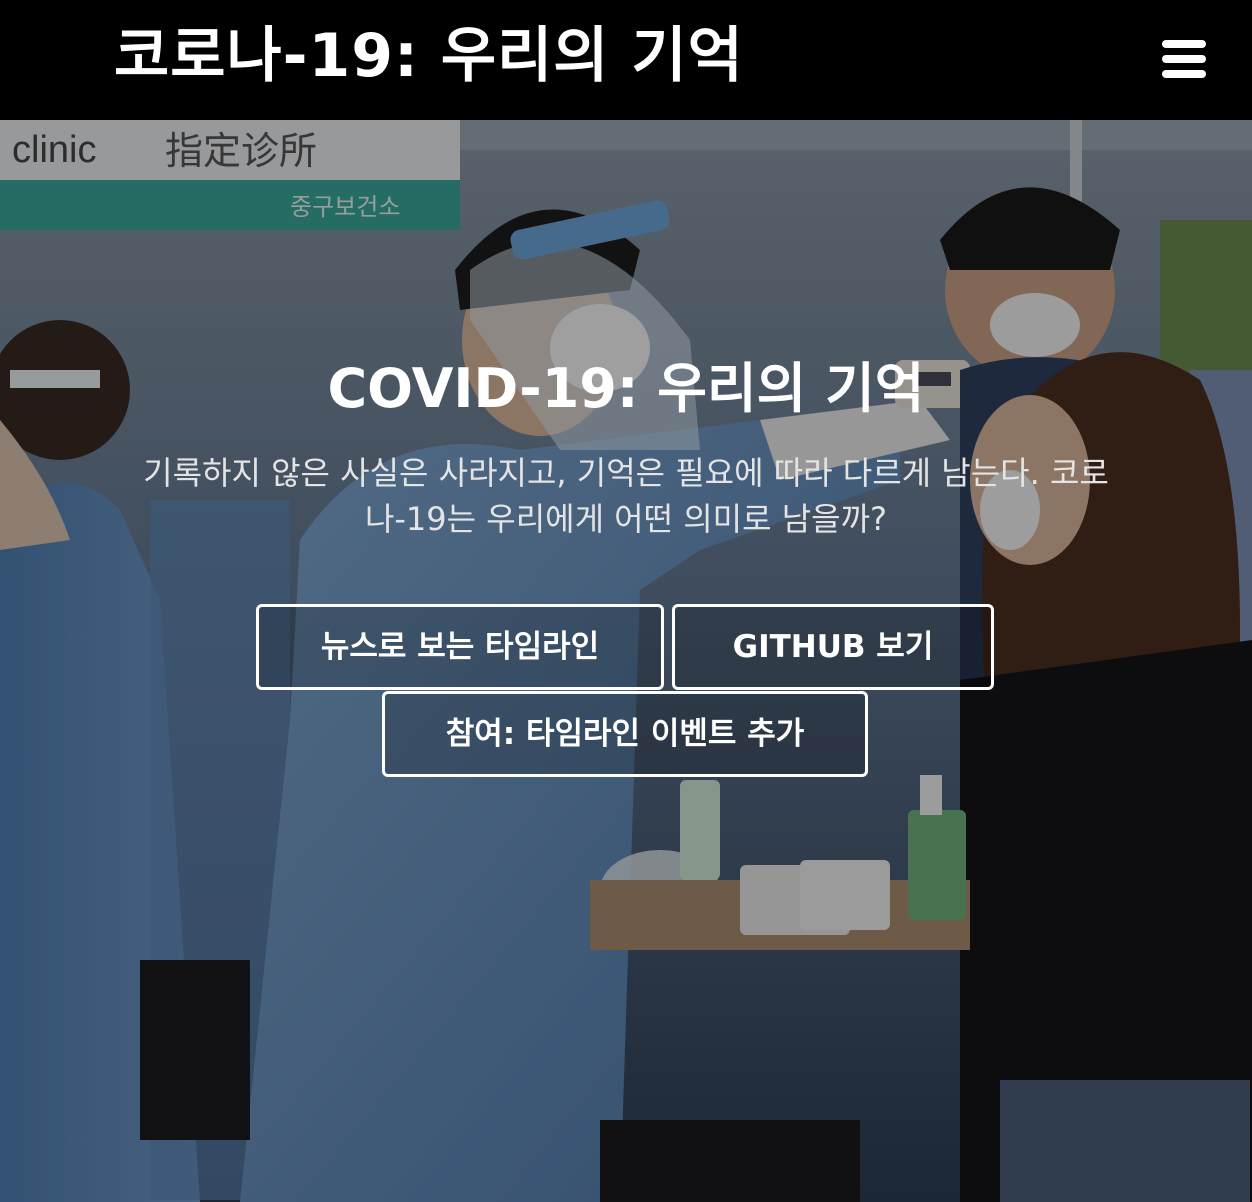  I want to click on github-button: GITHUB 보기, so click(833, 647).